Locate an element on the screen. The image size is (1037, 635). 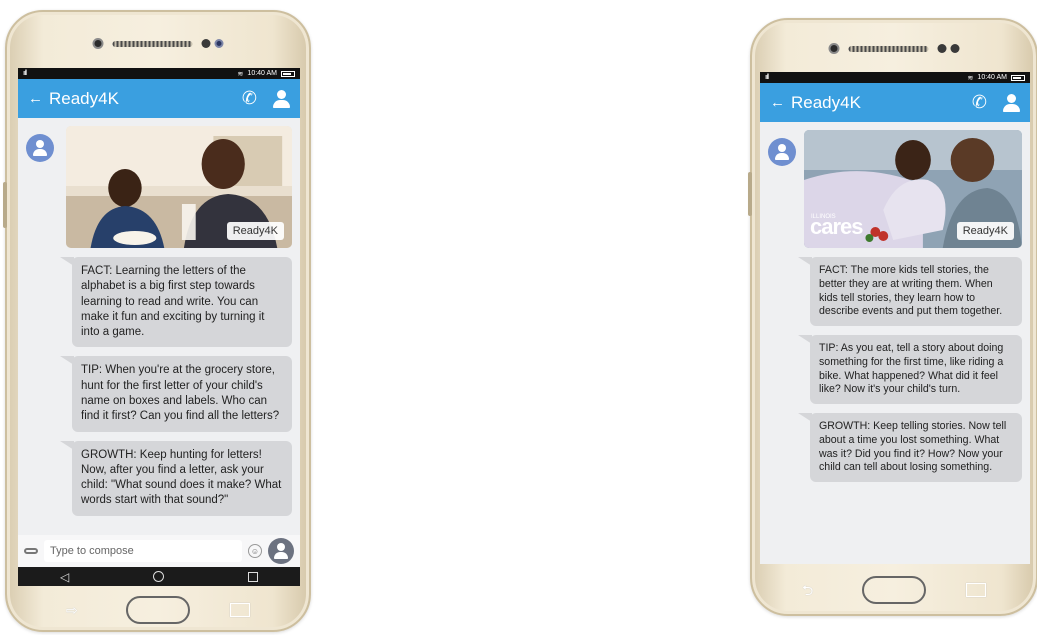
nav-home-icon is located at coordinates (159, 576).